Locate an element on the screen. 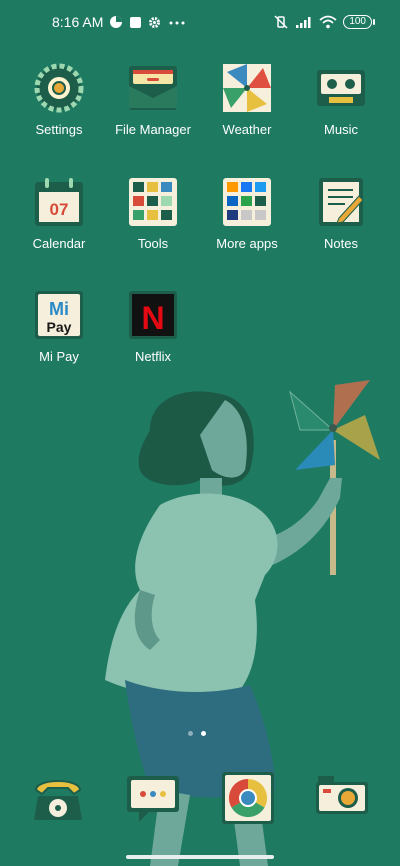 This screenshot has width=400, height=866. app-label: Music is located at coordinates (341, 129).